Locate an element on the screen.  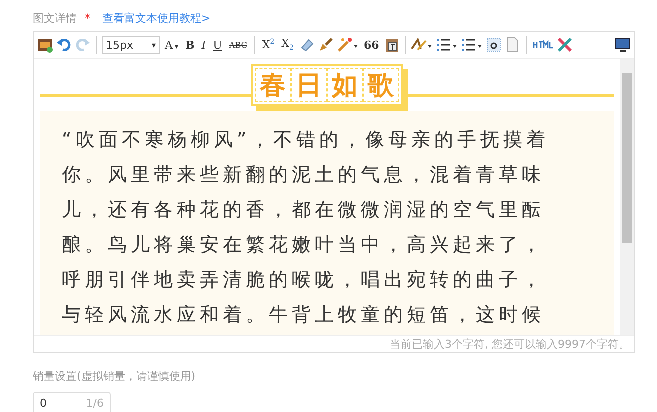
article-text-line: 儿，还有各种花的香，都在微微润湿的空气里酝 is located at coordinates (304, 210).